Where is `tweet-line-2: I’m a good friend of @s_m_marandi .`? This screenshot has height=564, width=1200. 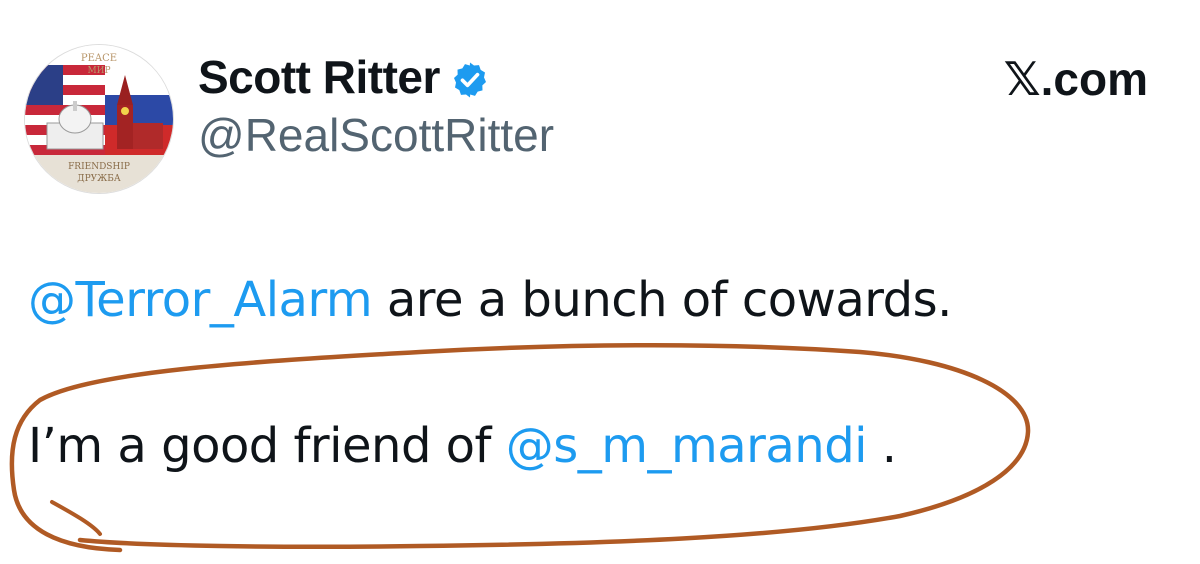 tweet-line-2: I’m a good friend of @s_m_marandi . is located at coordinates (462, 446).